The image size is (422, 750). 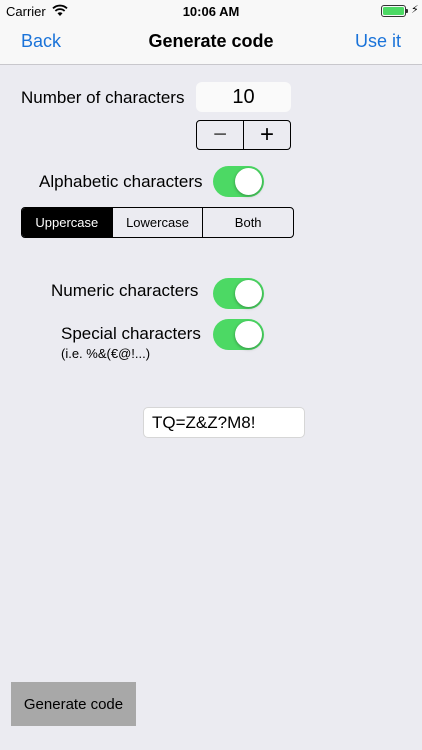 I want to click on battery-icon, so click(x=393, y=11).